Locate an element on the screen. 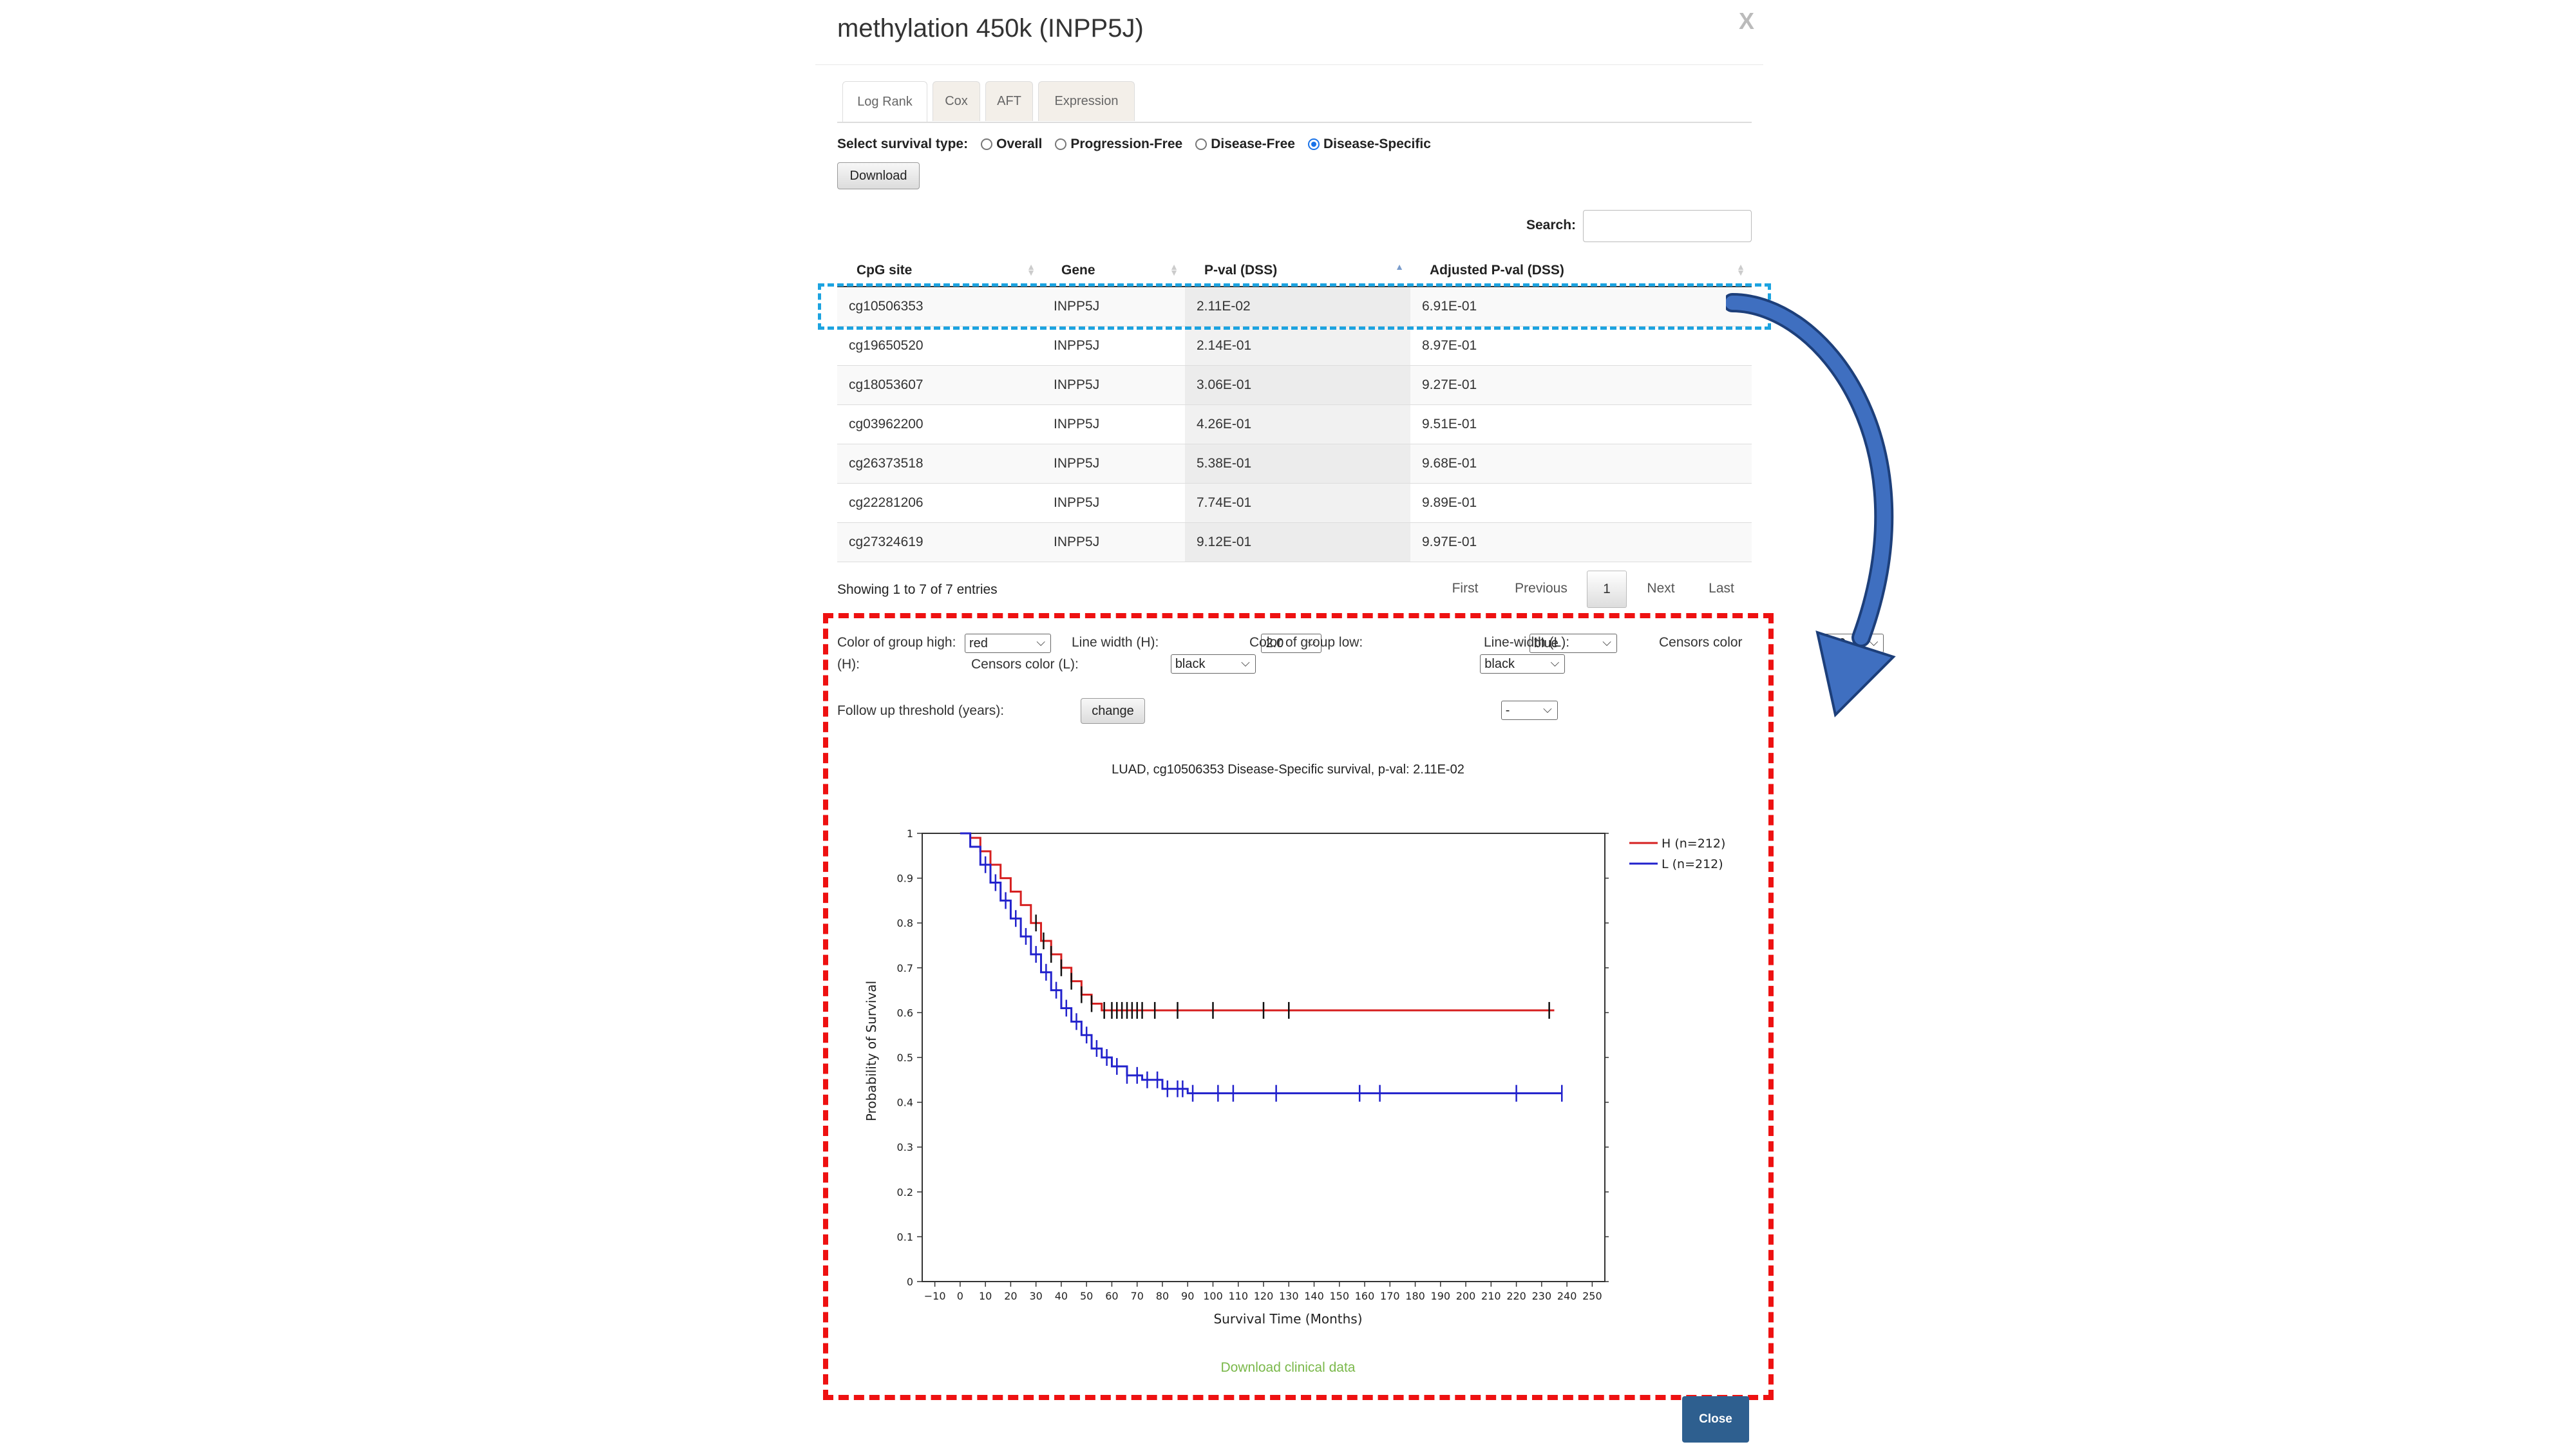 The width and height of the screenshot is (2576, 1449). tab-expression: Expression is located at coordinates (1086, 101).